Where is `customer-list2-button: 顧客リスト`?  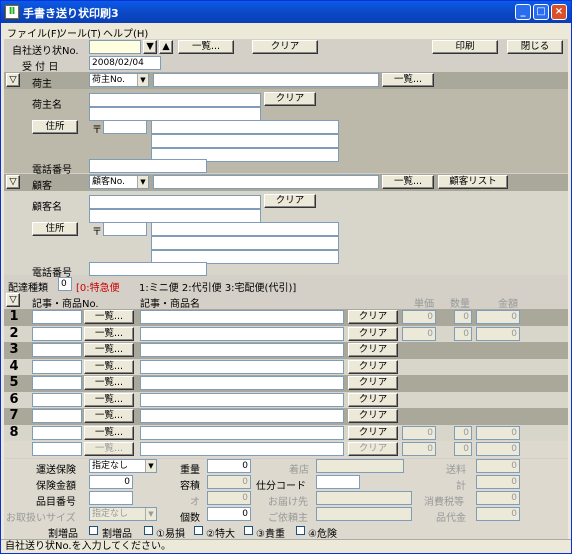
customer-list2-button: 顧客リスト is located at coordinates (473, 182).